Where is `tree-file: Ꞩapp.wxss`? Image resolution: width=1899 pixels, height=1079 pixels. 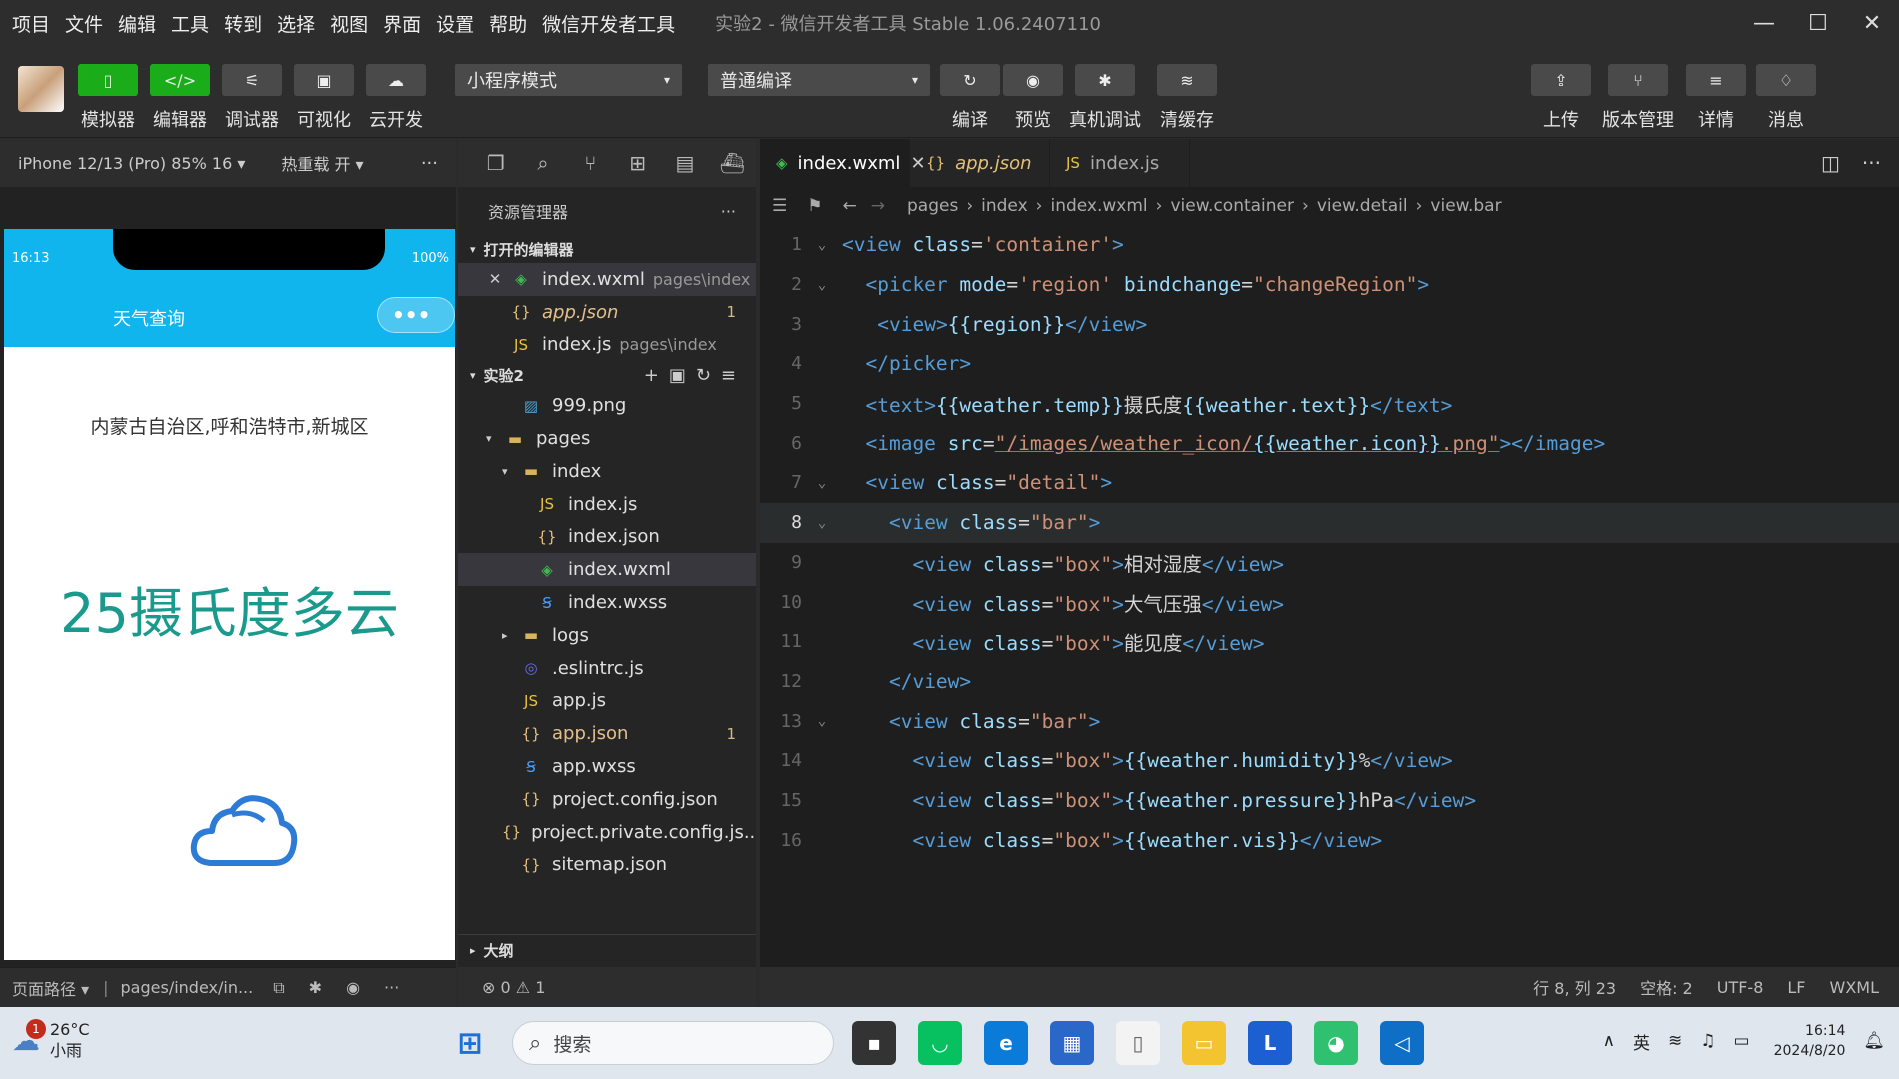 tree-file: Ꞩapp.wxss is located at coordinates (607, 766).